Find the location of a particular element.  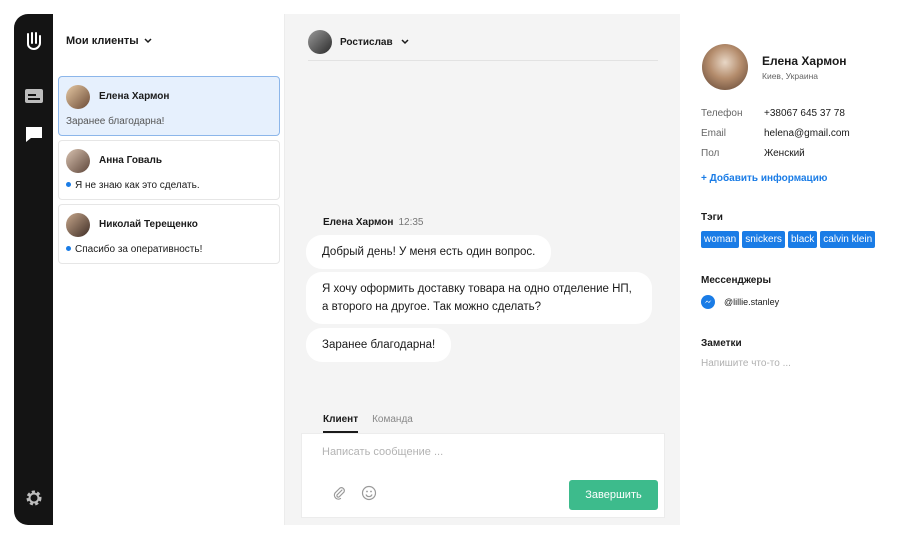

notes-input is located at coordinates (796, 363).